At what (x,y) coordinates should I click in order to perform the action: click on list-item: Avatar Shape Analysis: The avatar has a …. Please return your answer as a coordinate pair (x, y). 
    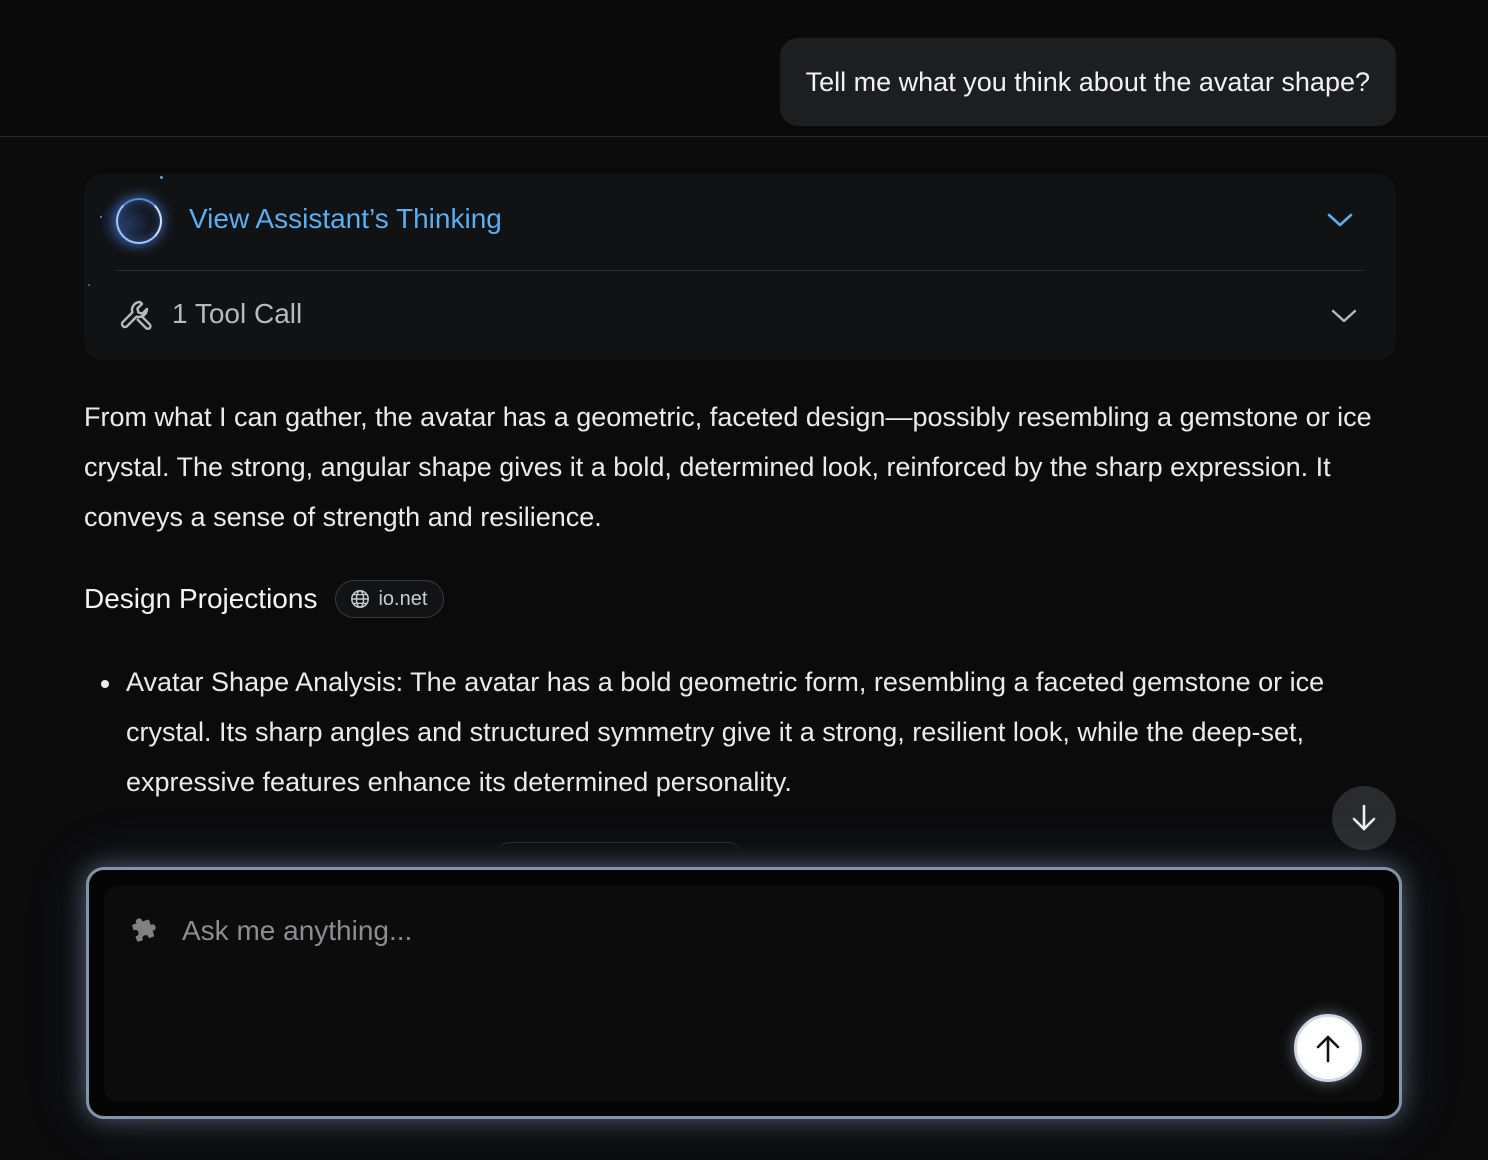
    Looking at the image, I should click on (725, 732).